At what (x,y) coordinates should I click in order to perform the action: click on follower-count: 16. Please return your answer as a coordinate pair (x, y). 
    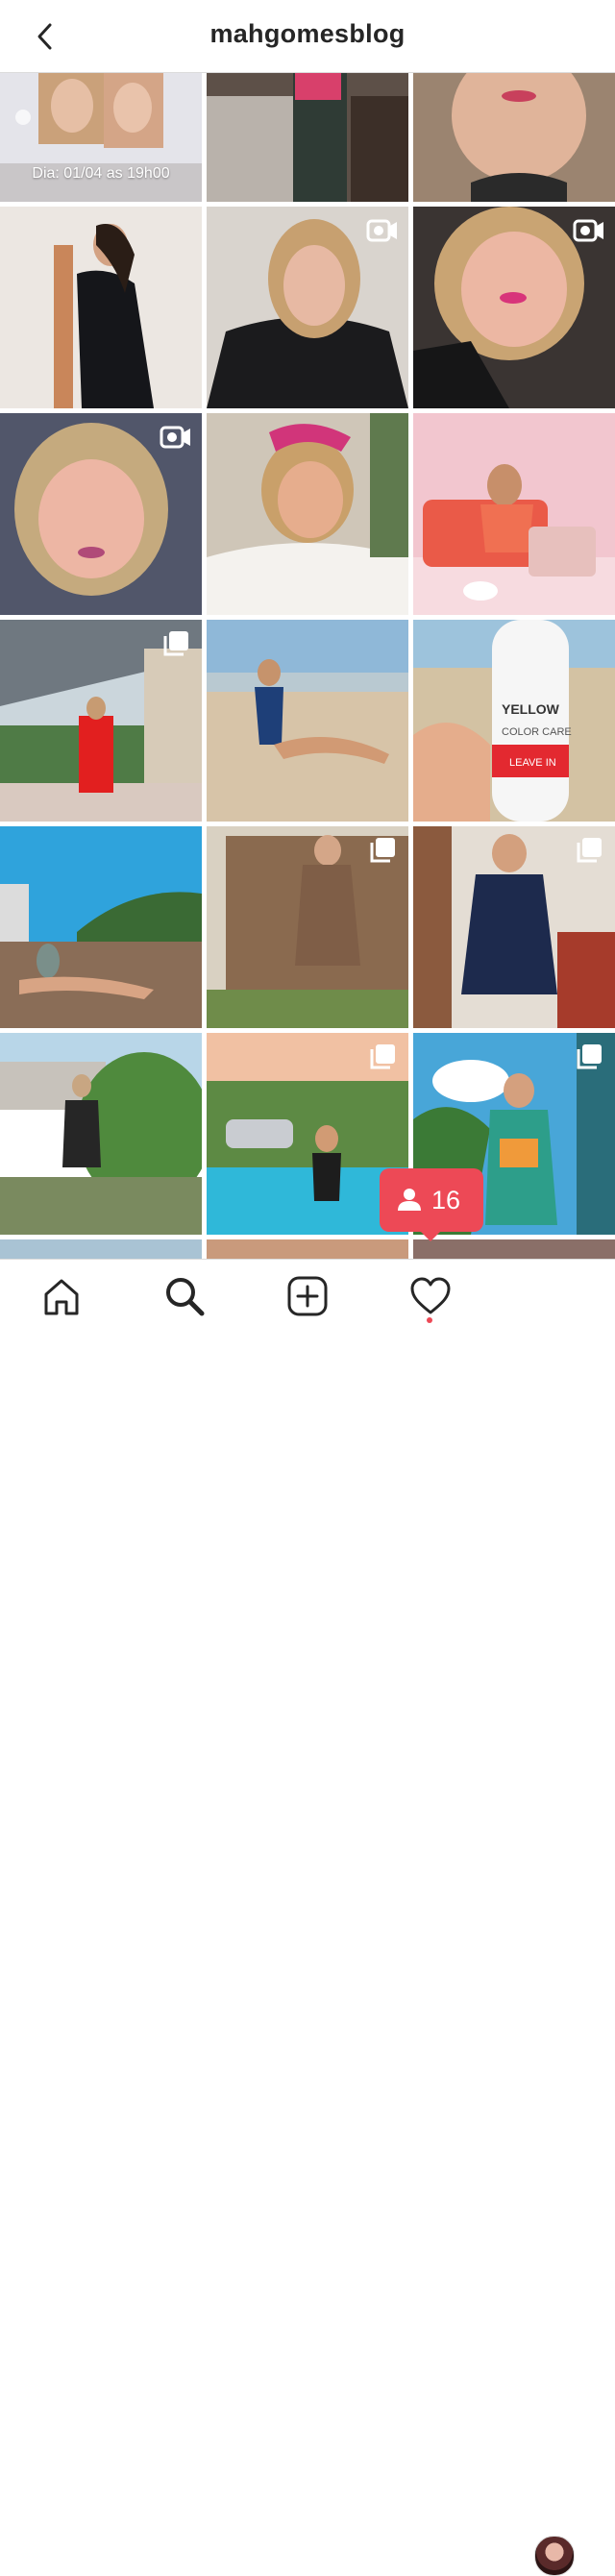
    Looking at the image, I should click on (446, 1200).